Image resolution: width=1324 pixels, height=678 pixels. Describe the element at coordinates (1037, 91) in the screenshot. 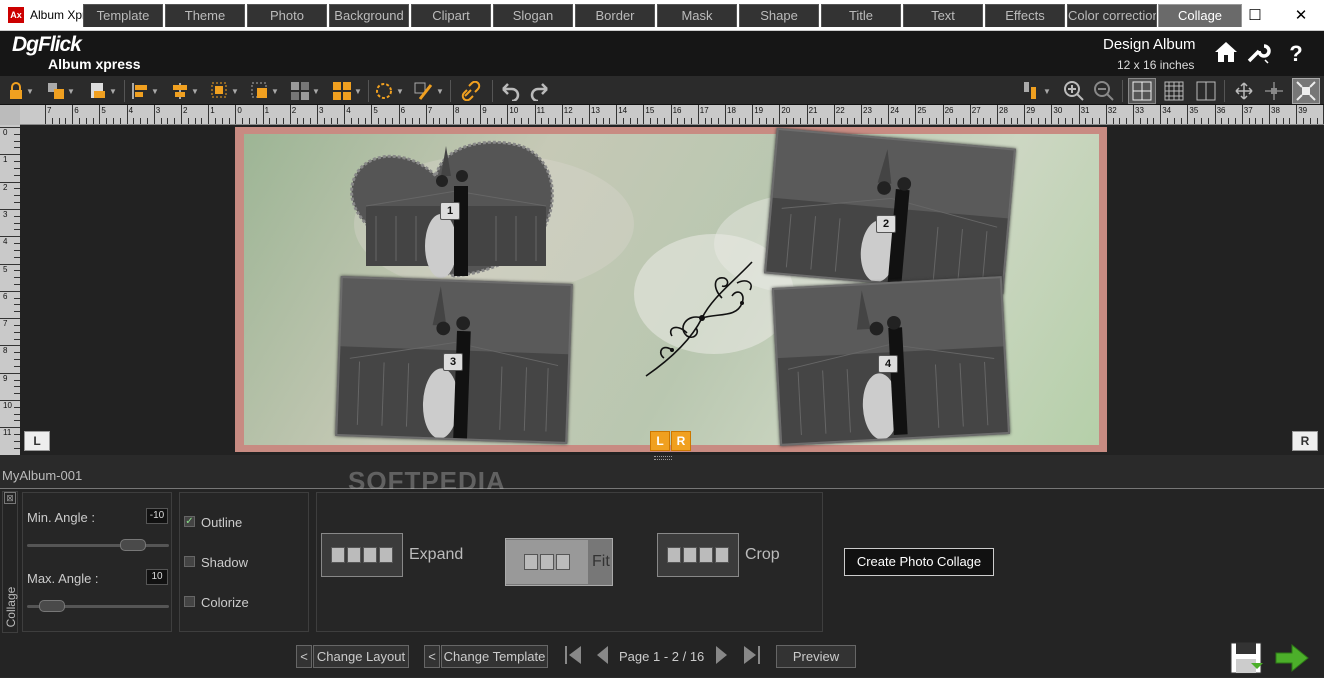

I see `distribute-icon: ▼` at that location.